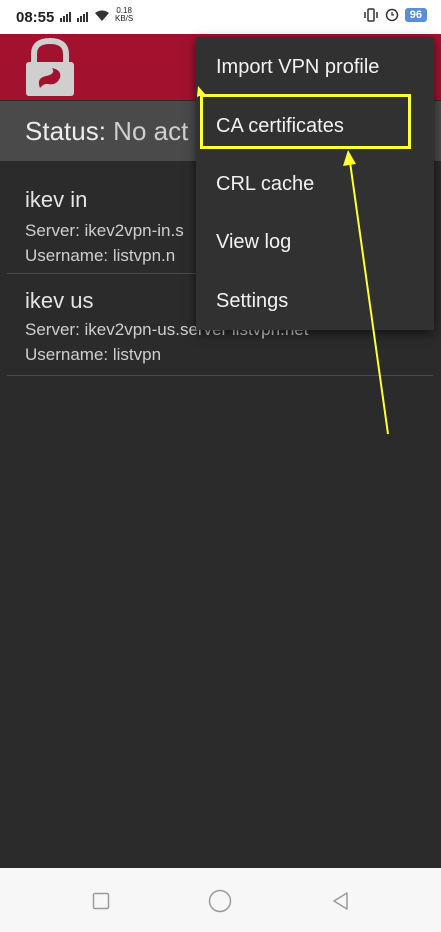 Image resolution: width=441 pixels, height=932 pixels. Describe the element at coordinates (220, 17) in the screenshot. I see `system-status-bar: 08:55 0.18 KB/S 96` at that location.